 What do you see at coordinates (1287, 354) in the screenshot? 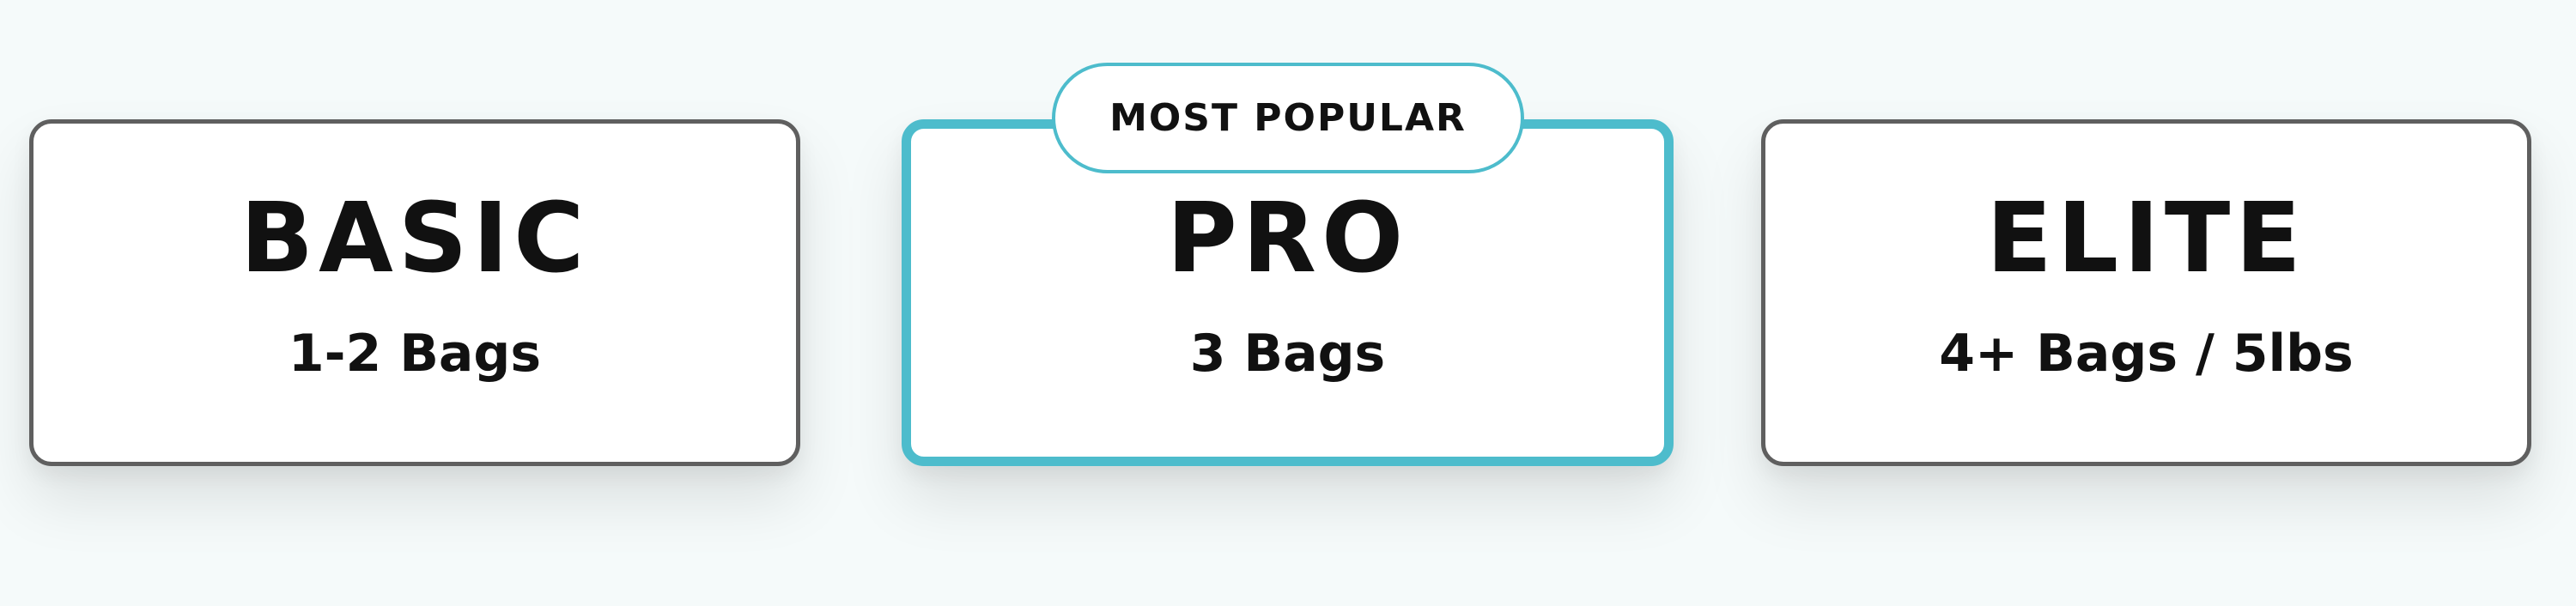
I see `plan-description: 3 Bags` at bounding box center [1287, 354].